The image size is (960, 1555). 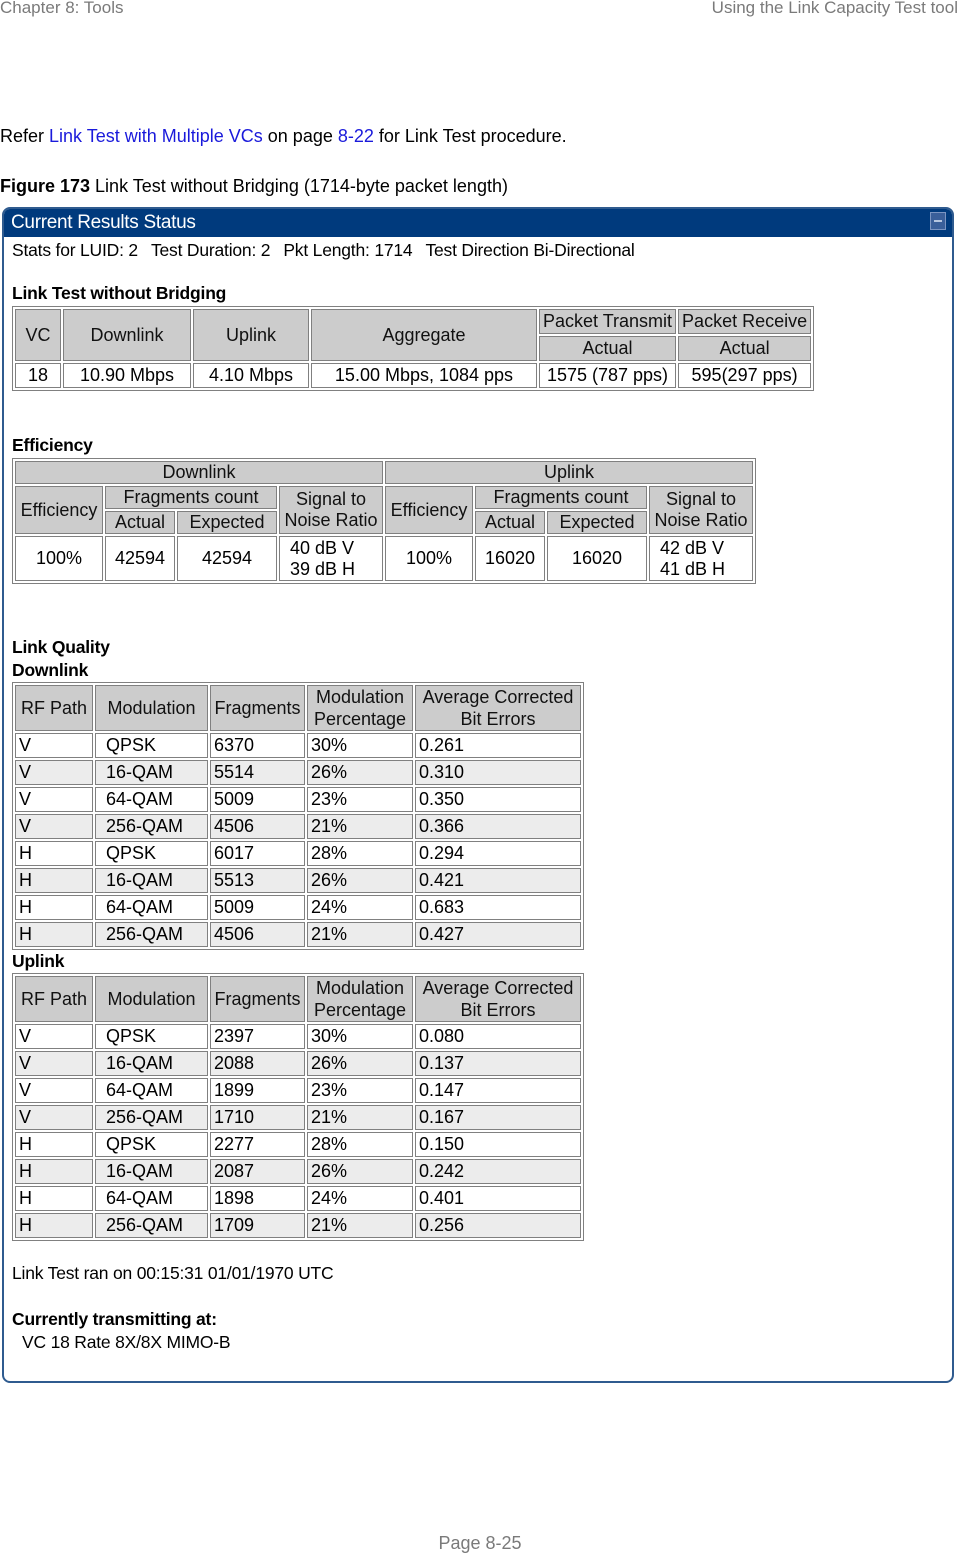 I want to click on efficiency-downlink-group: Downlink, so click(x=199, y=472).